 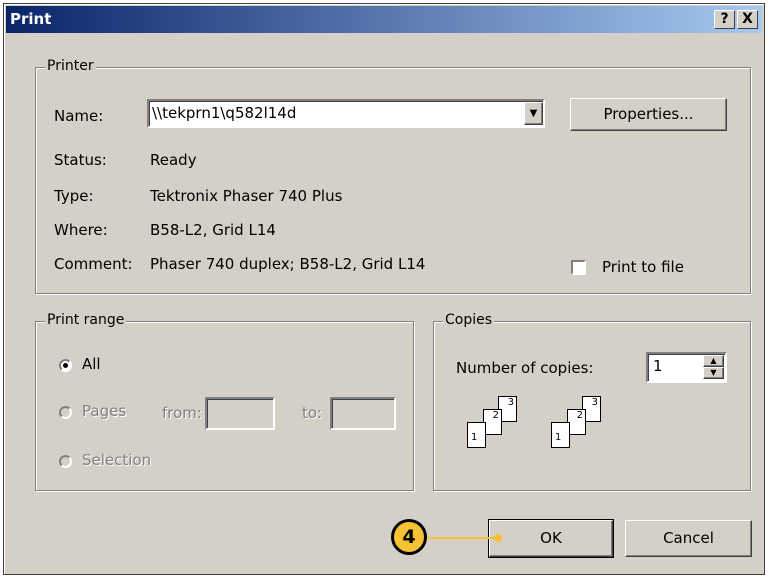 I want to click on title-bar: Print ? X, so click(x=384, y=19).